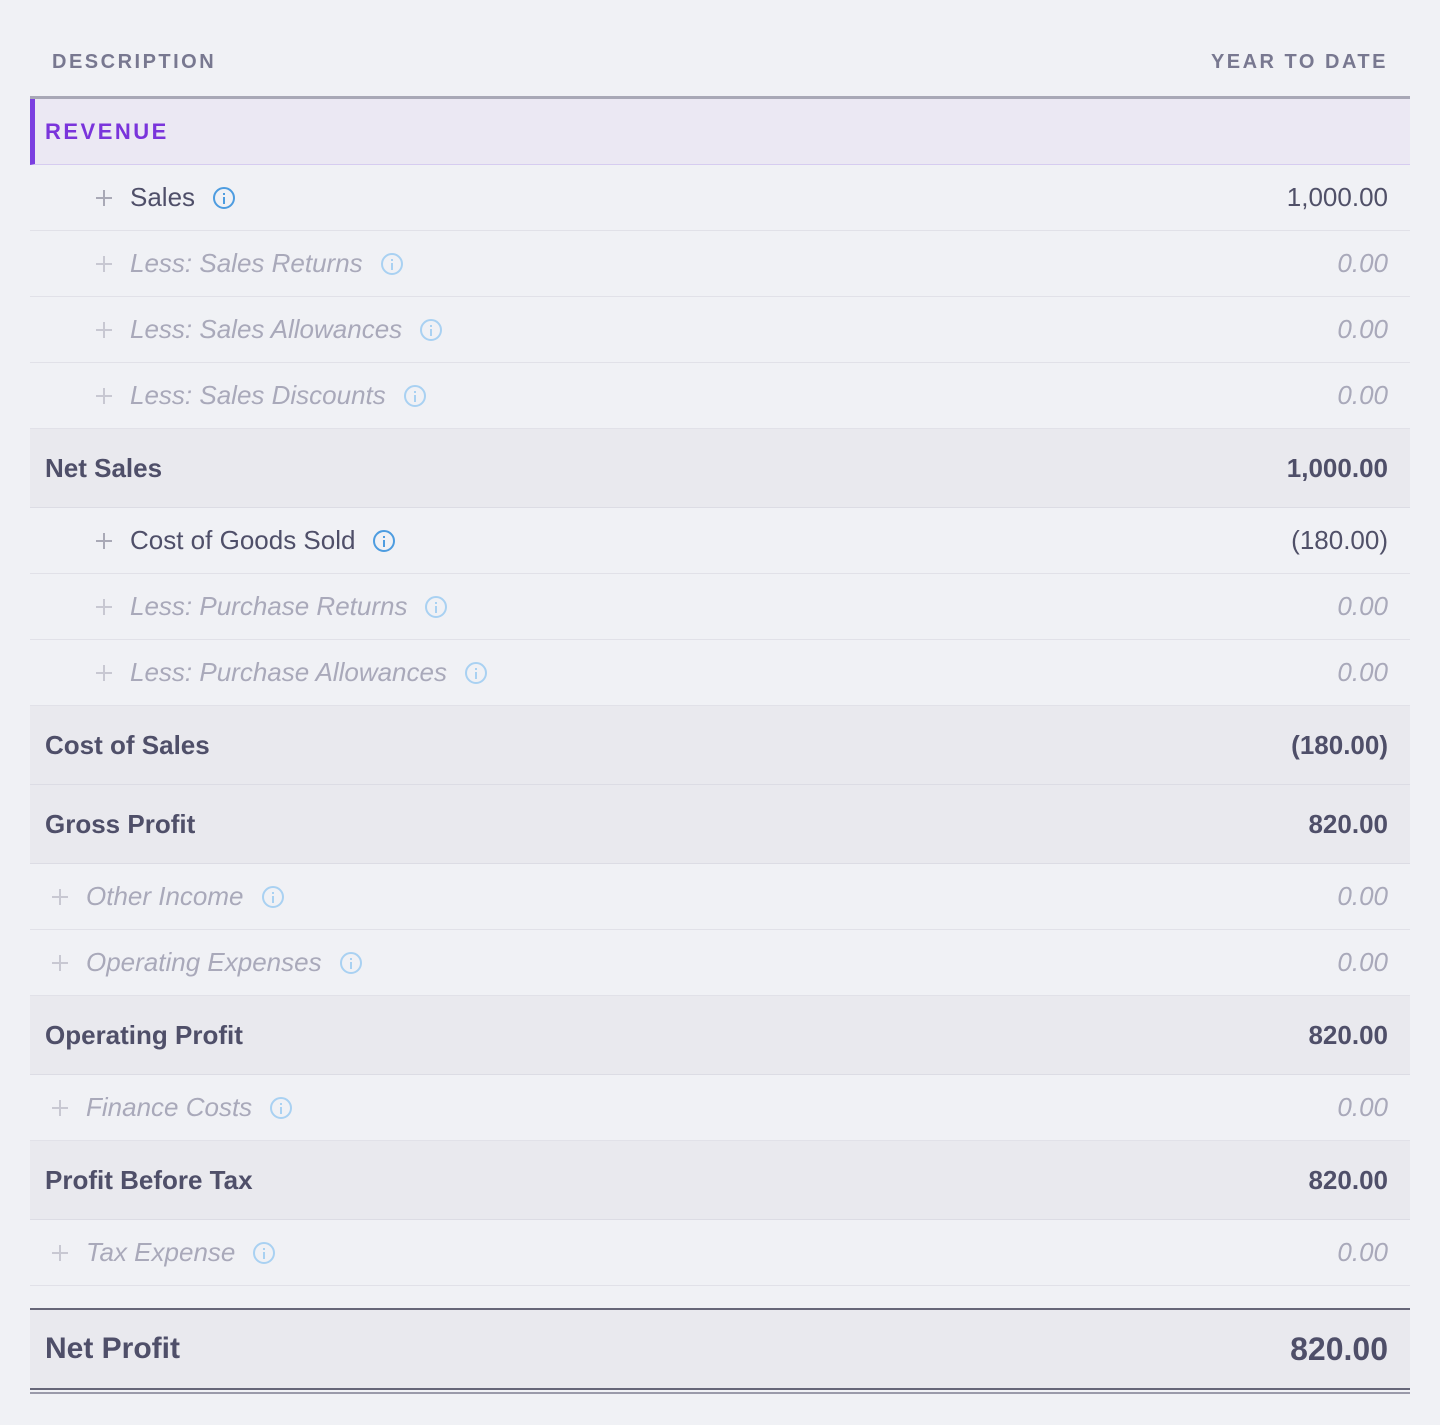  I want to click on other-income-row: Other Income 0.00, so click(720, 897).